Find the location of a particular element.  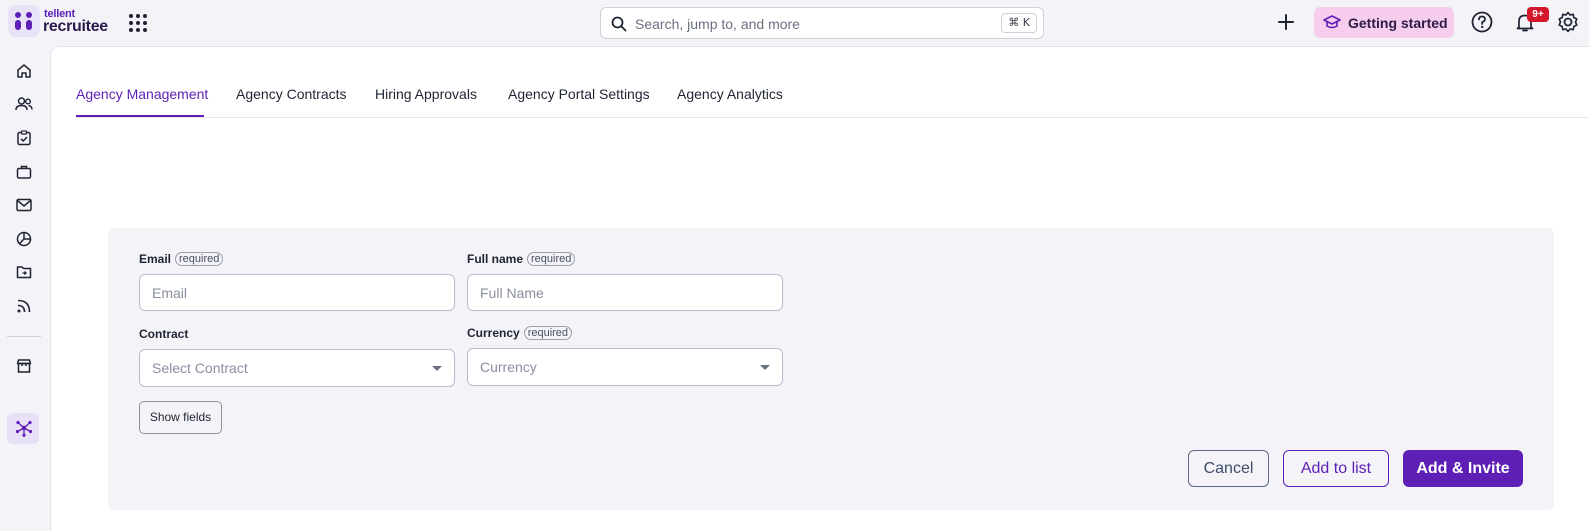

email-label: Email required is located at coordinates (181, 259).